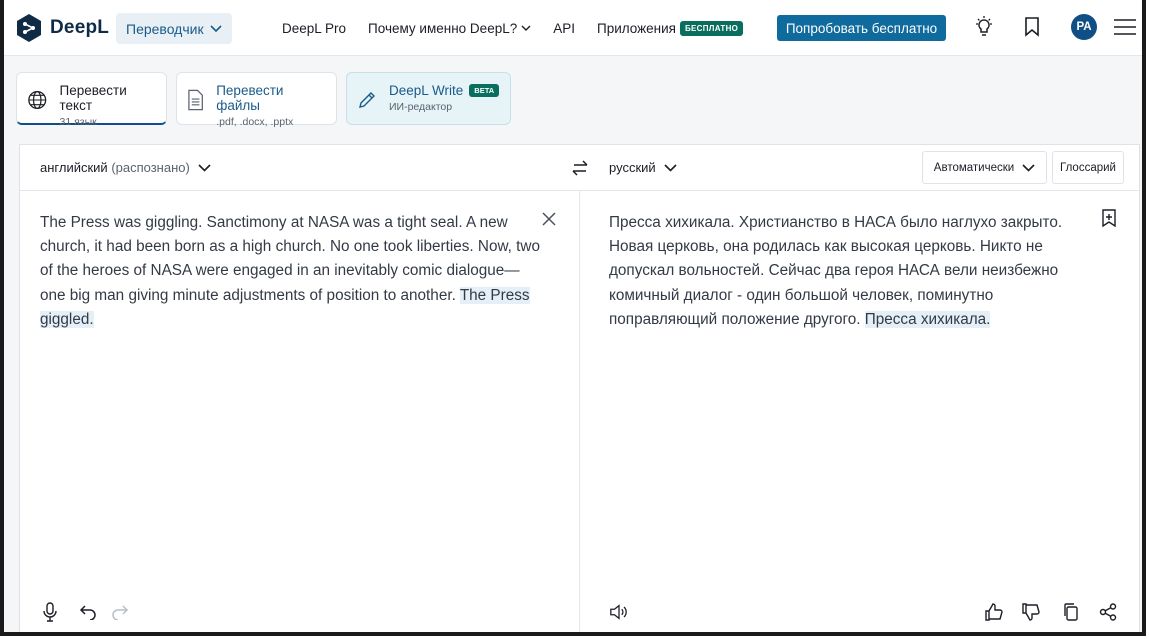 Image resolution: width=1149 pixels, height=639 pixels. I want to click on nav-why-label: Почему именно DeepL?, so click(443, 28).